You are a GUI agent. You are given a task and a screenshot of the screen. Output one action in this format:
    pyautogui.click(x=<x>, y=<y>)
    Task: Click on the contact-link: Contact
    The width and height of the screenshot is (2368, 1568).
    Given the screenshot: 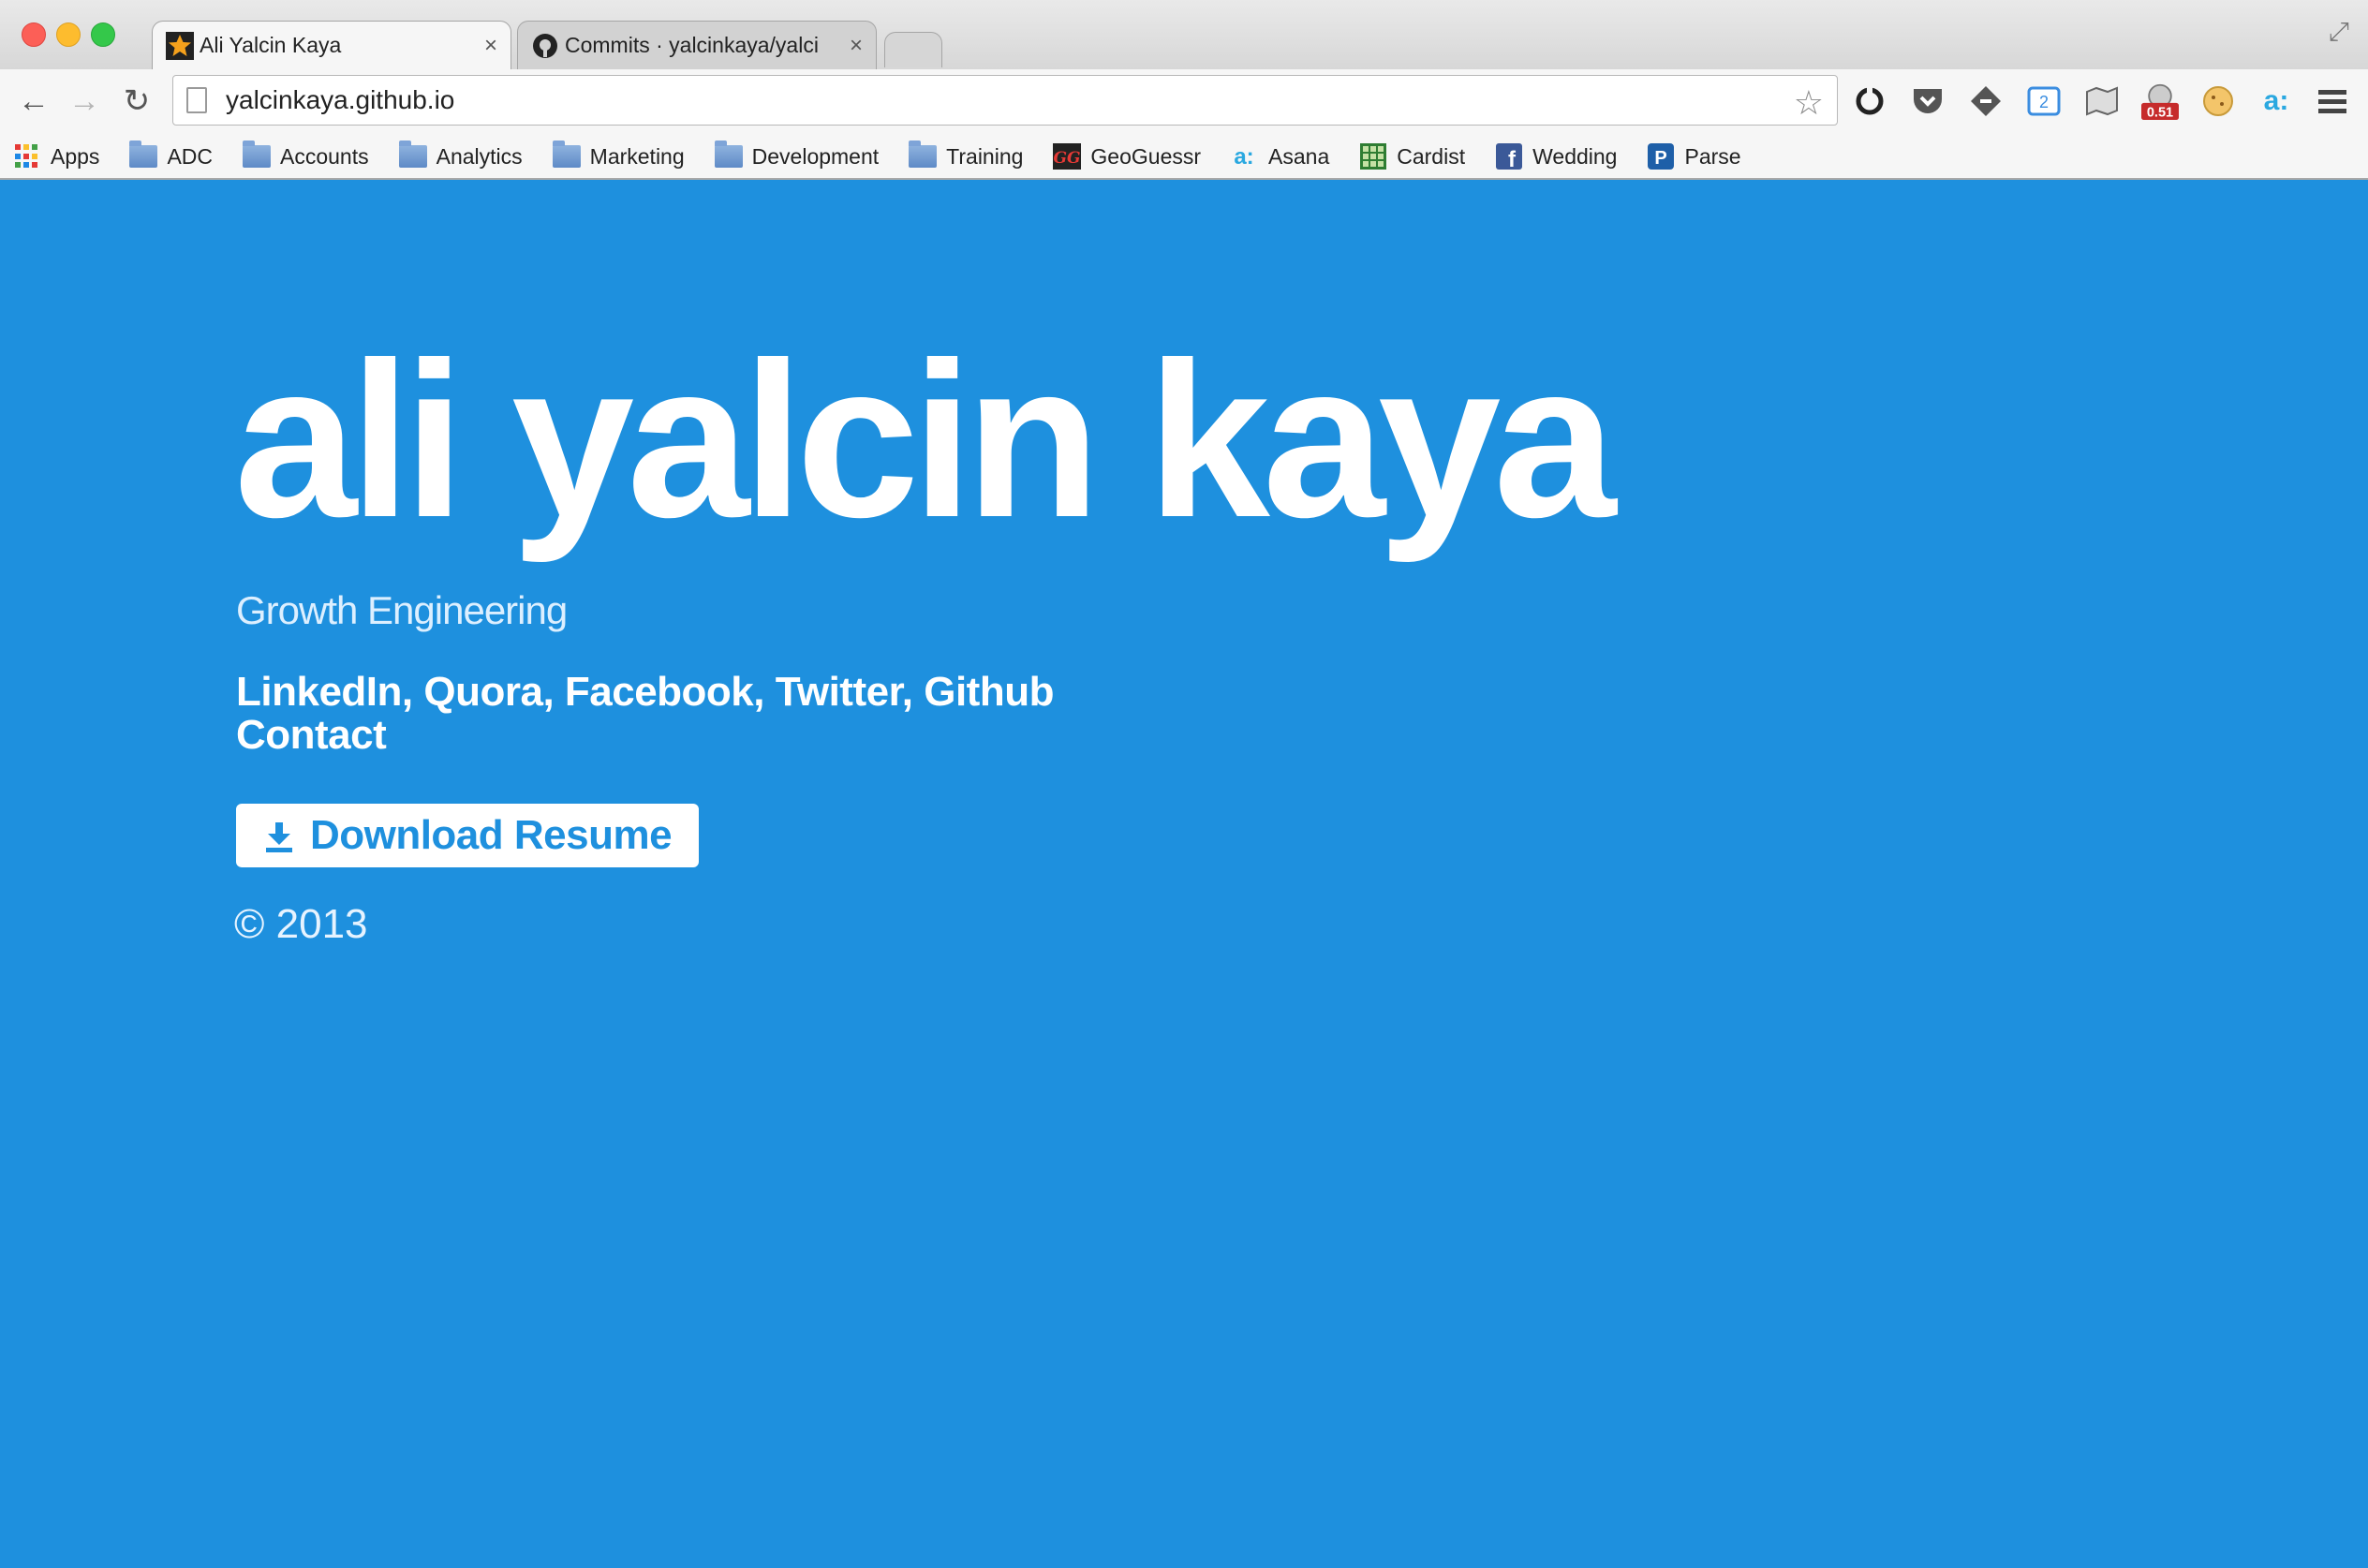 What is the action you would take?
    pyautogui.click(x=311, y=735)
    